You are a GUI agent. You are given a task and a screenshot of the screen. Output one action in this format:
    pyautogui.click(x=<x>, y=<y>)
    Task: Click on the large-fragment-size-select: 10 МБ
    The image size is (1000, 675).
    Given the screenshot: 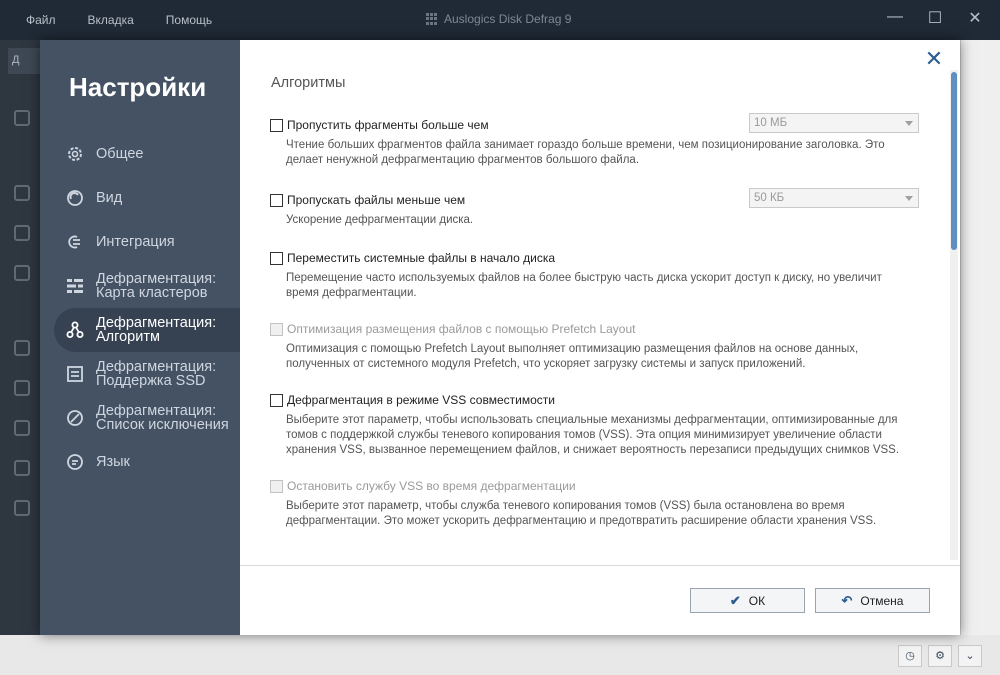 What is the action you would take?
    pyautogui.click(x=834, y=123)
    